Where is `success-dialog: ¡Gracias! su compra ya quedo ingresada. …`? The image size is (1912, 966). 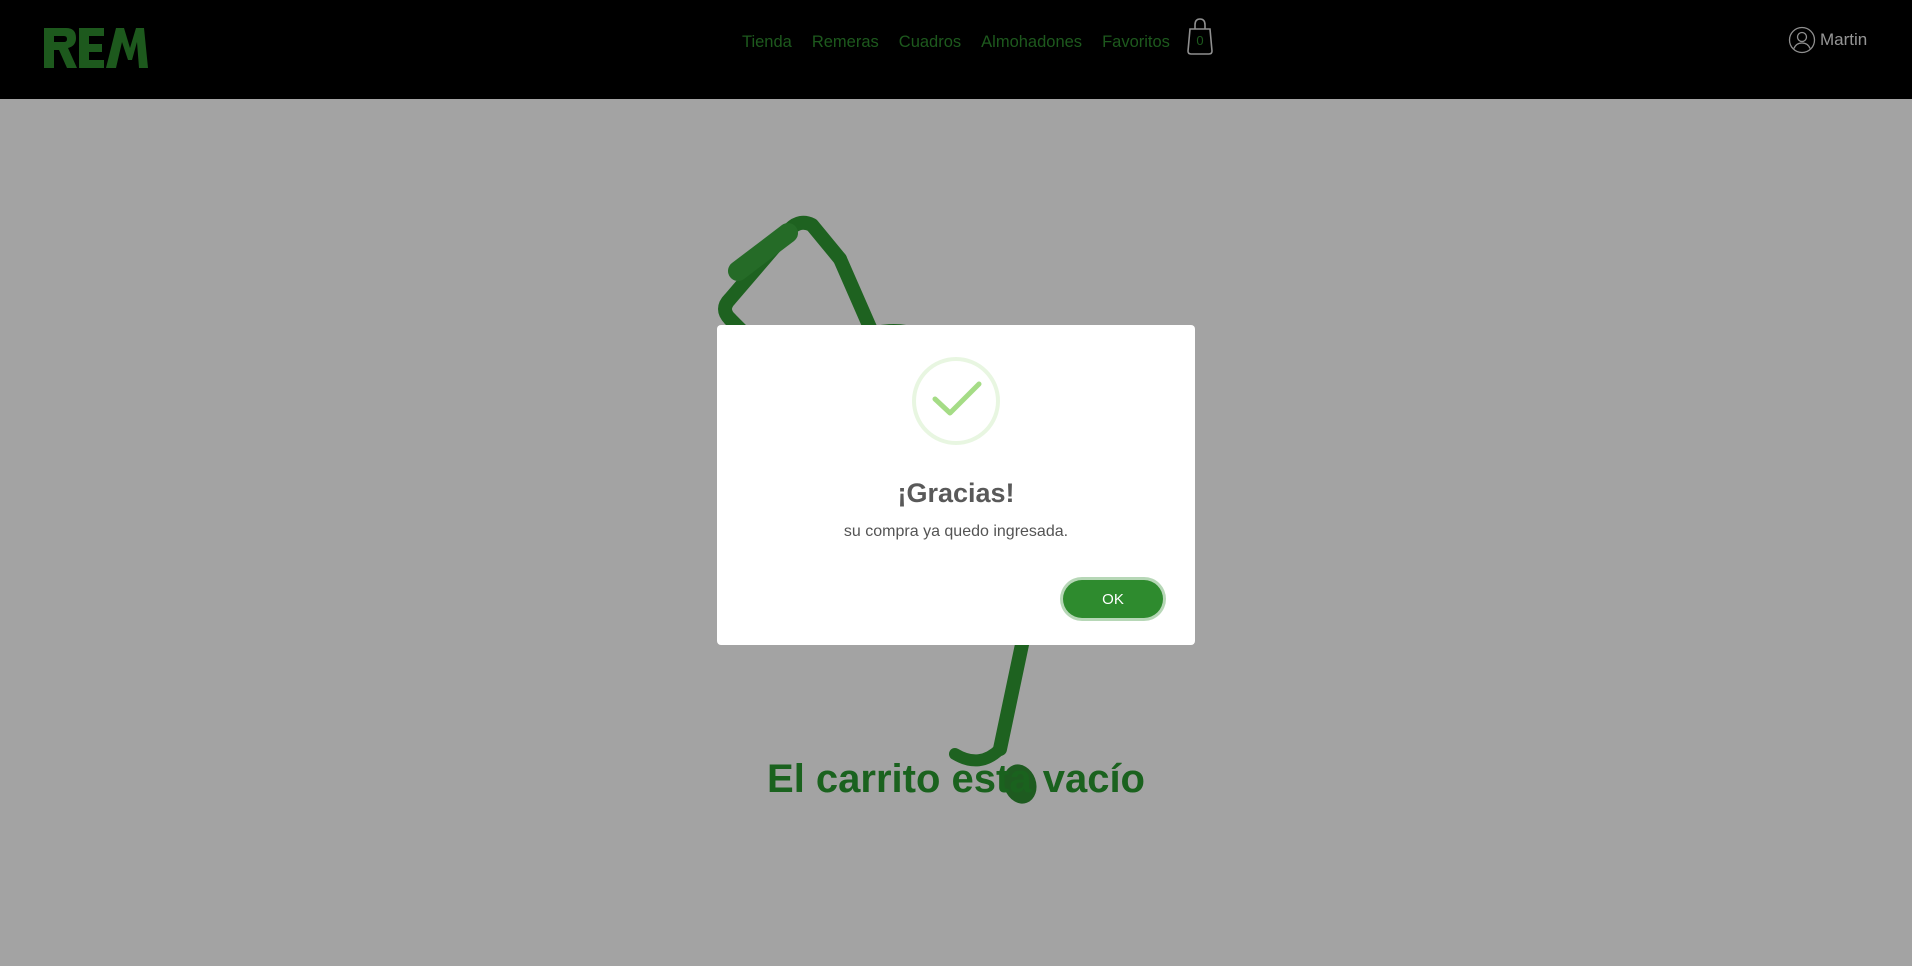 success-dialog: ¡Gracias! su compra ya quedo ingresada. … is located at coordinates (956, 485).